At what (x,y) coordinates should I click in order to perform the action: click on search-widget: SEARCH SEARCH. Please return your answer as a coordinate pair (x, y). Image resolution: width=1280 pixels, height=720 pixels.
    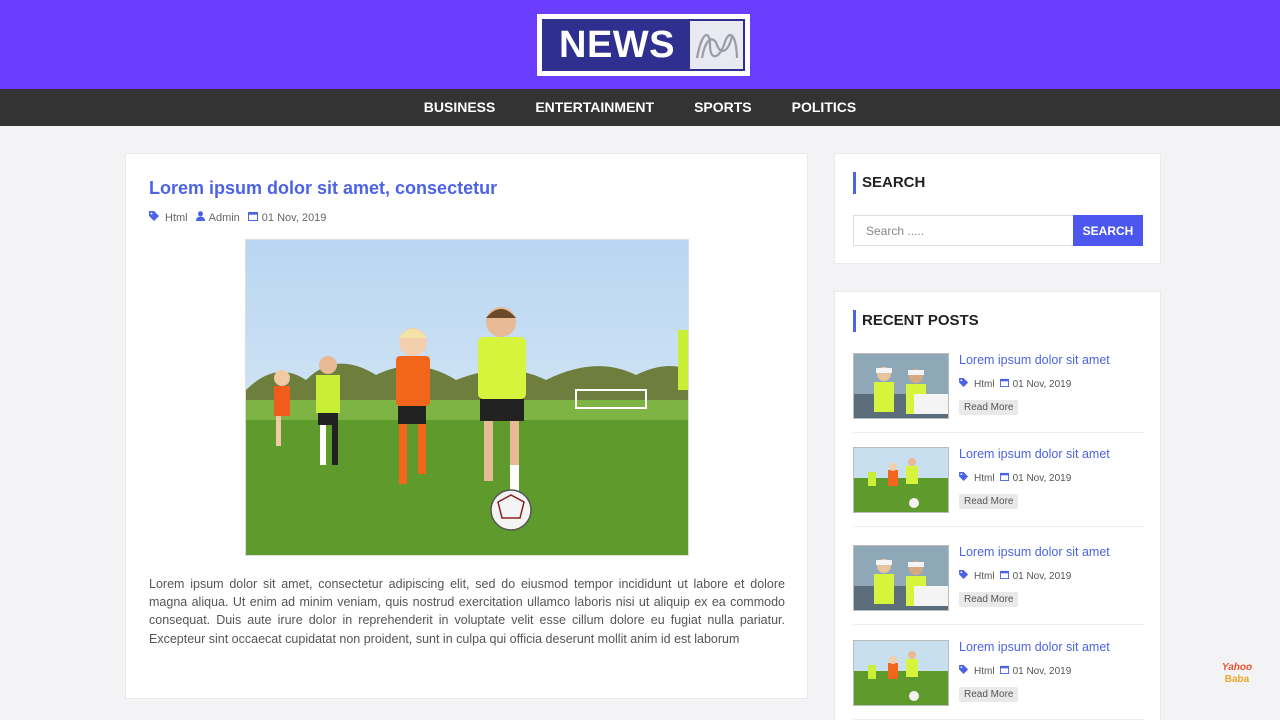
    Looking at the image, I should click on (997, 208).